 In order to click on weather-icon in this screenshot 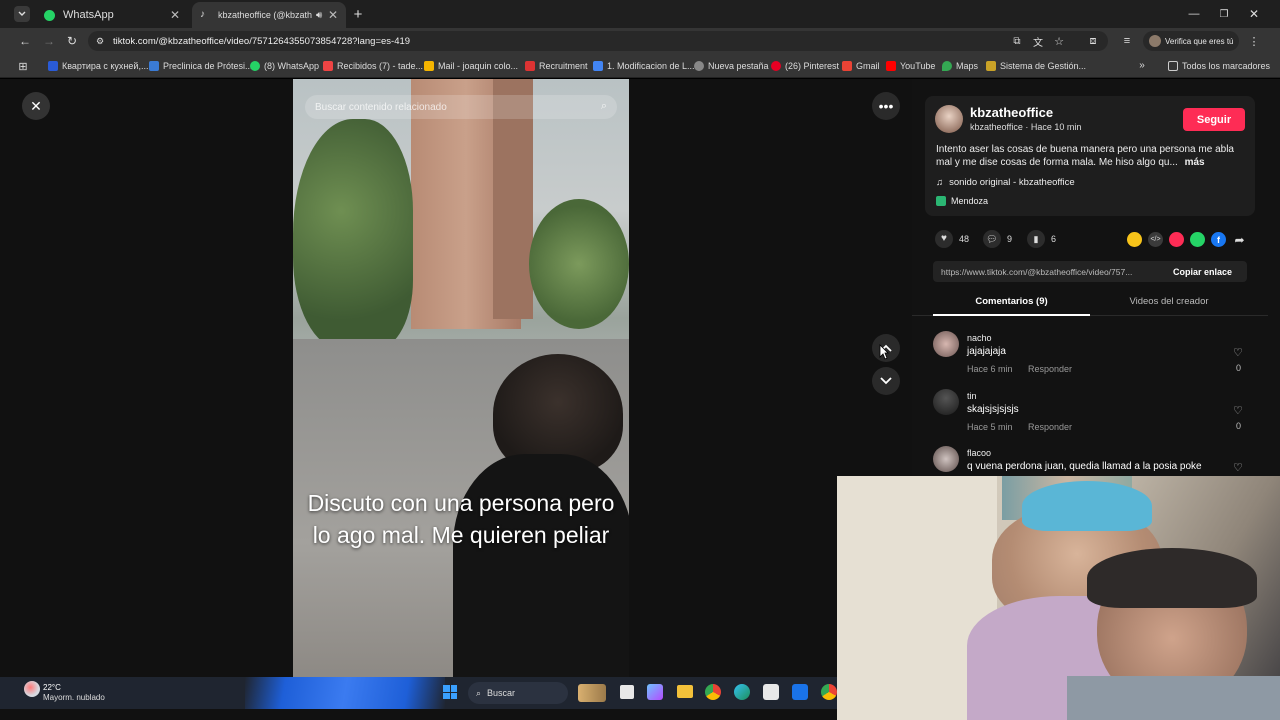, I will do `click(32, 689)`.